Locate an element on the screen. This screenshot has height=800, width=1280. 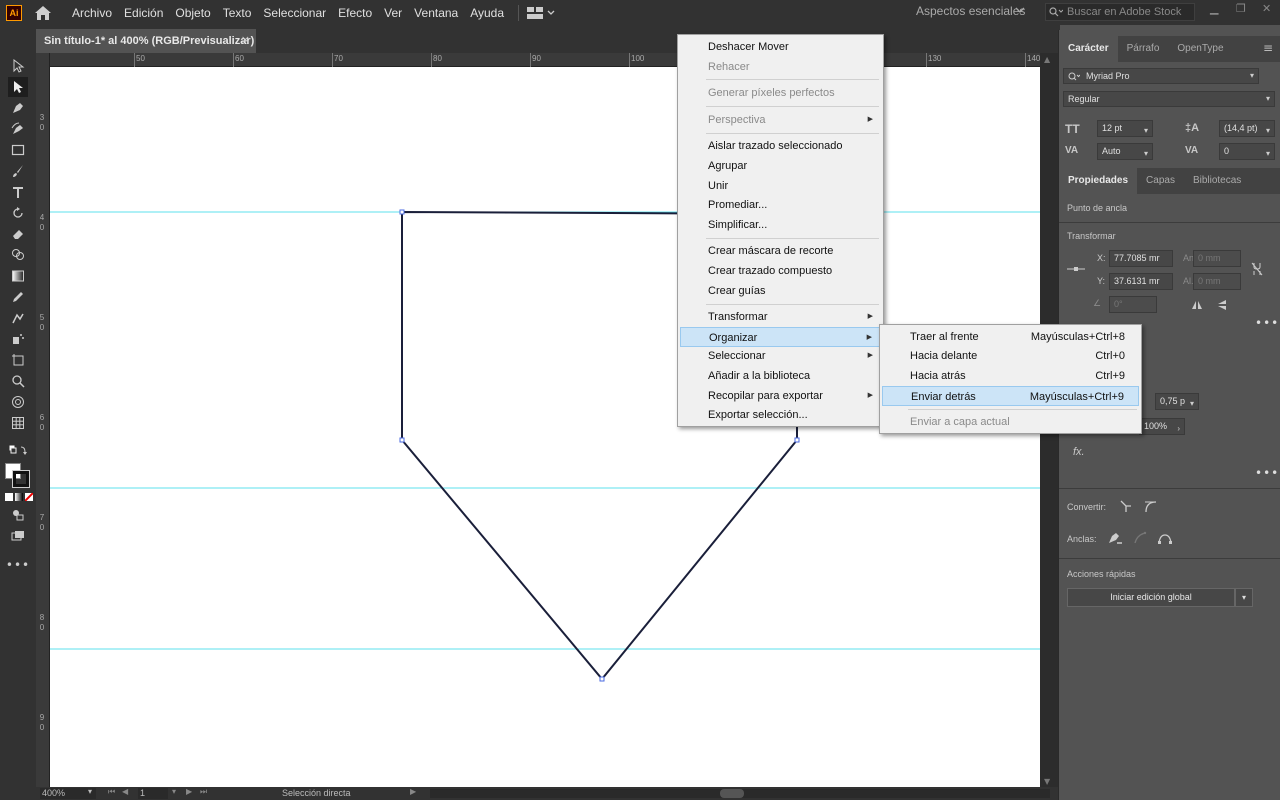
draw-mode-button is located at coordinates (18, 515).